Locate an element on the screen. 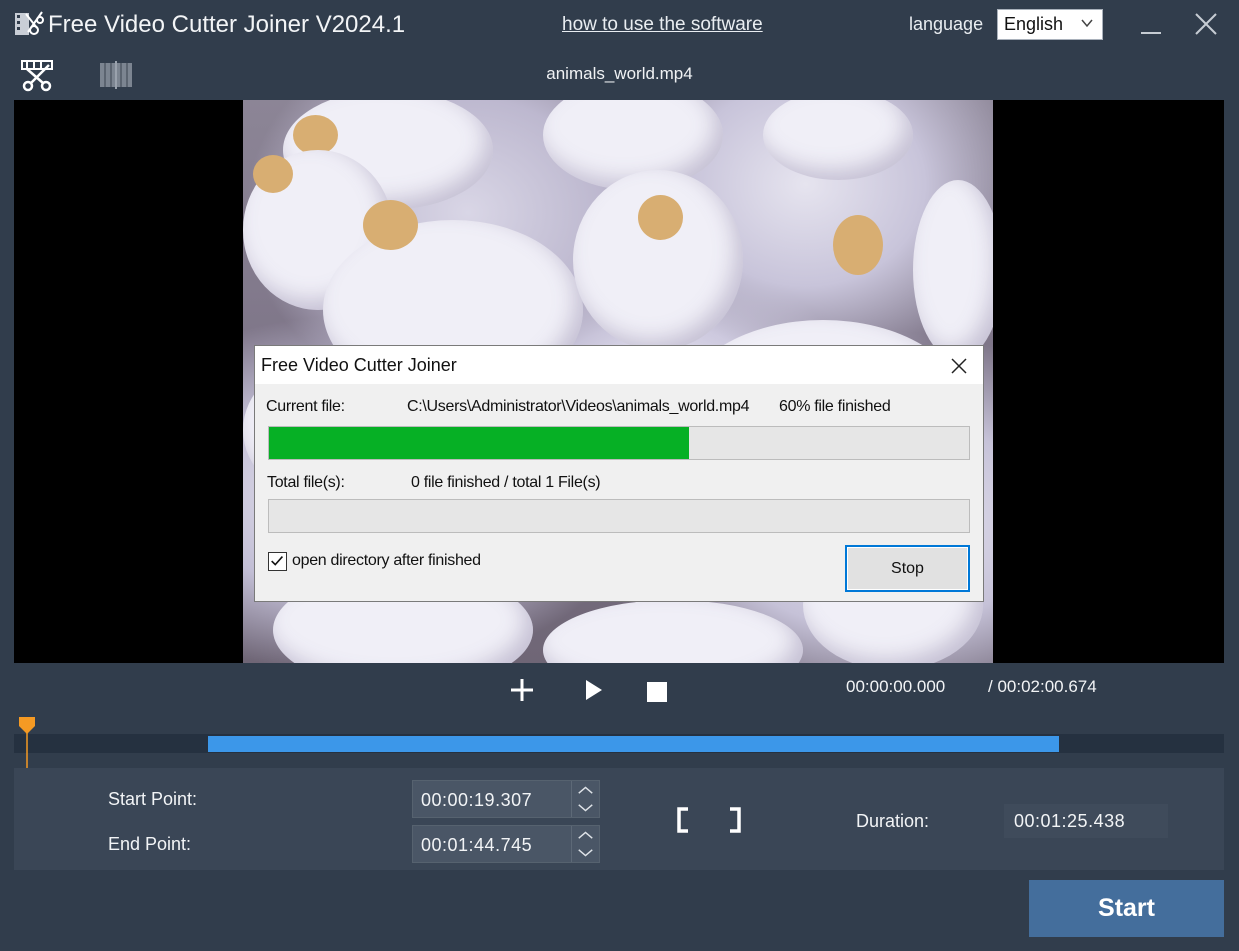 The height and width of the screenshot is (951, 1239). set-end-bracket-icon is located at coordinates (735, 820).